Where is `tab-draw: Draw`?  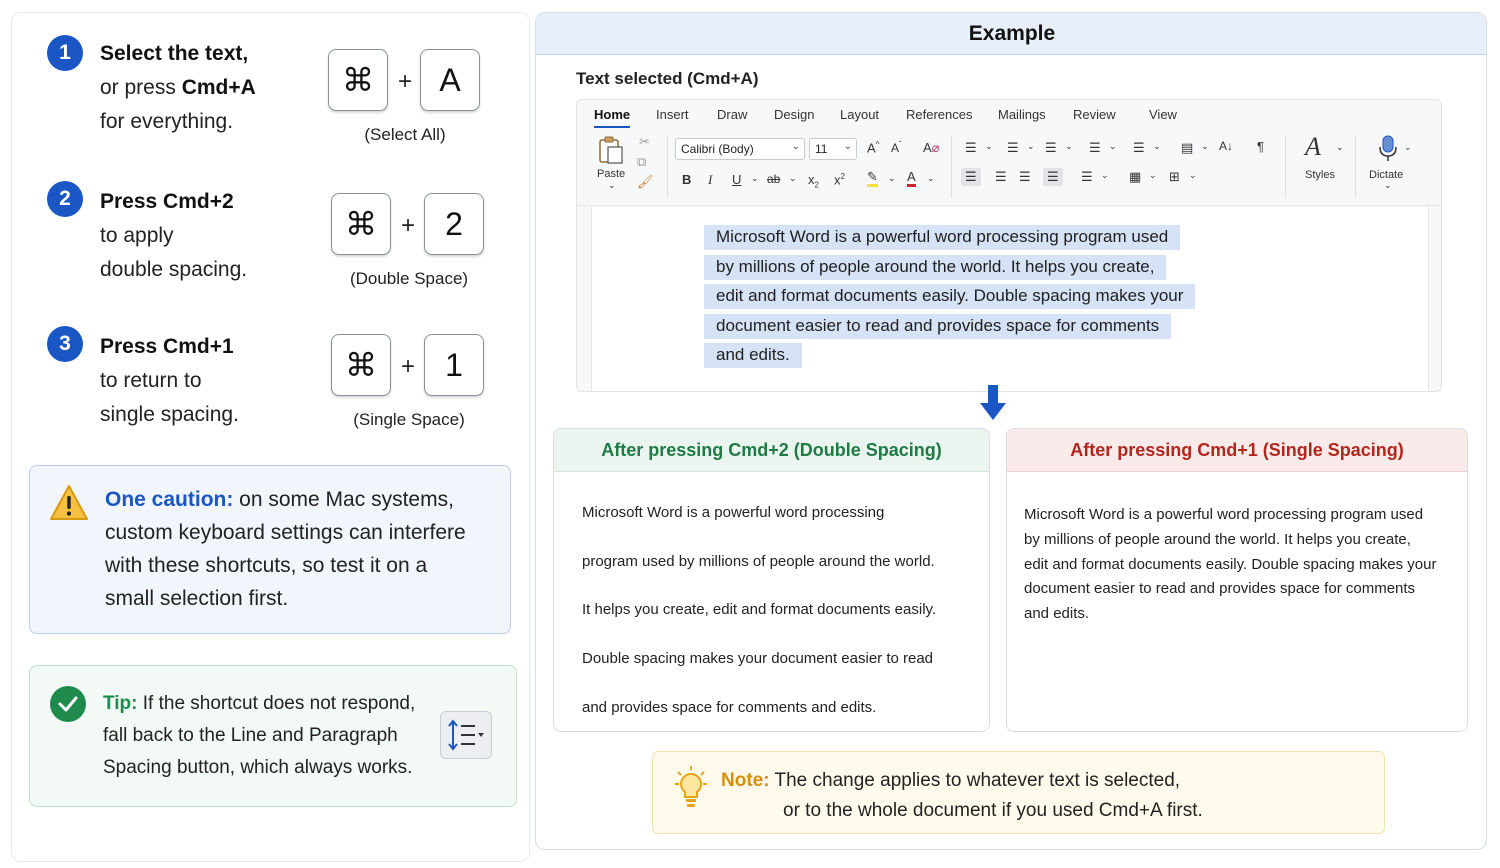
tab-draw: Draw is located at coordinates (732, 114).